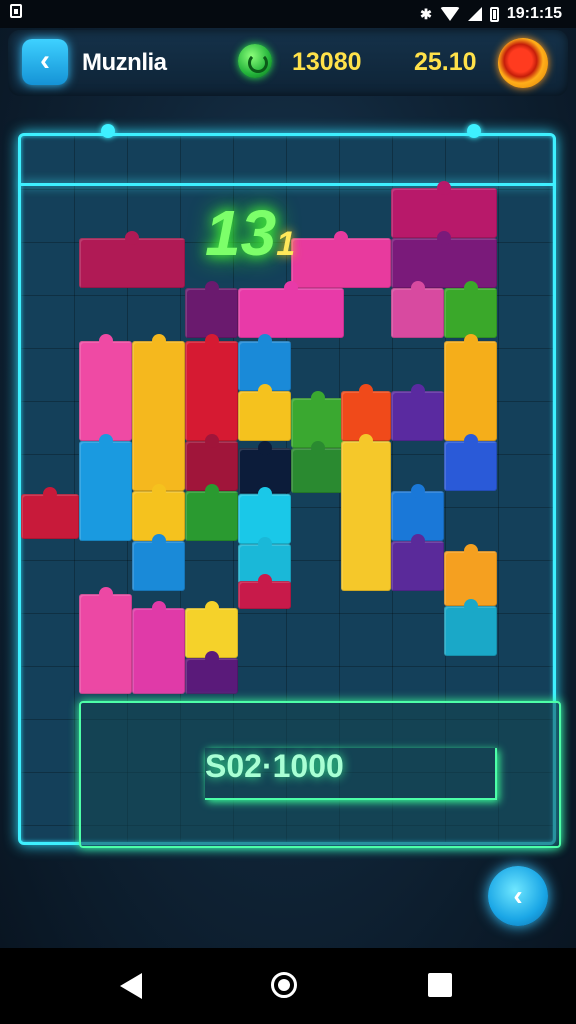 Image resolution: width=576 pixels, height=1024 pixels. I want to click on score-value: 13080, so click(327, 62).